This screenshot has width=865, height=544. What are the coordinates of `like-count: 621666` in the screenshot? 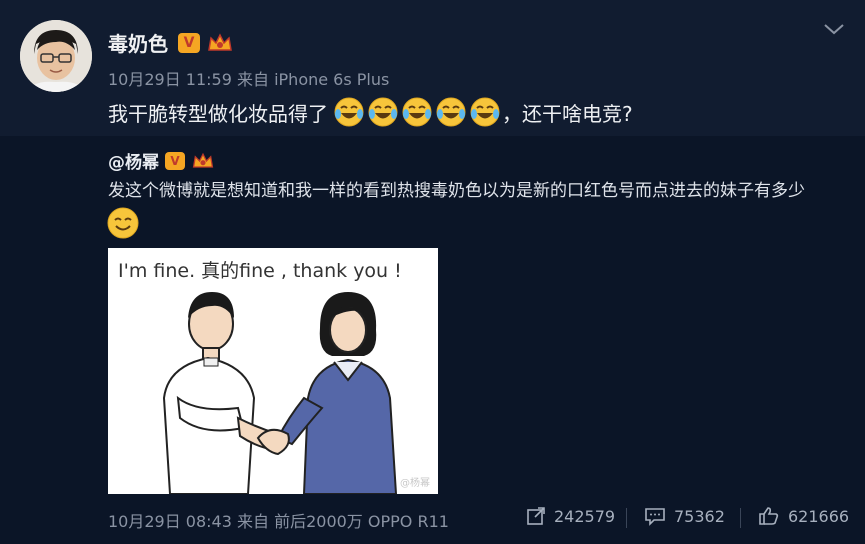 It's located at (819, 516).